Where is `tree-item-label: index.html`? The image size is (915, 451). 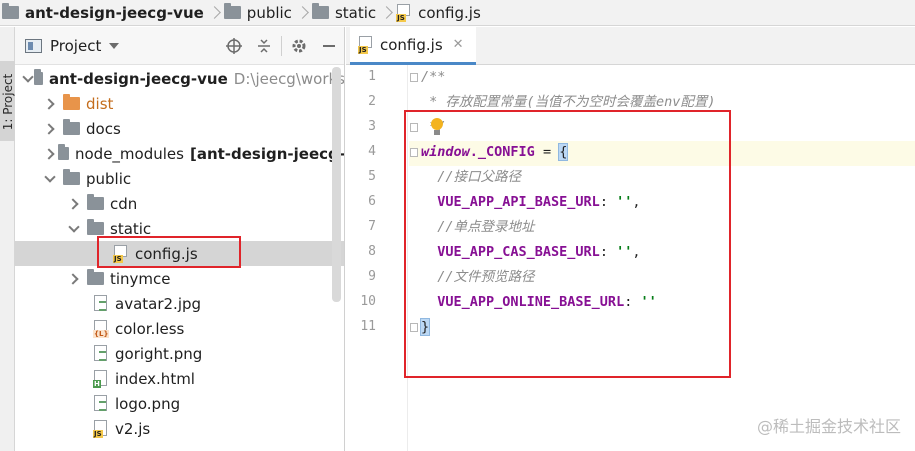 tree-item-label: index.html is located at coordinates (155, 378).